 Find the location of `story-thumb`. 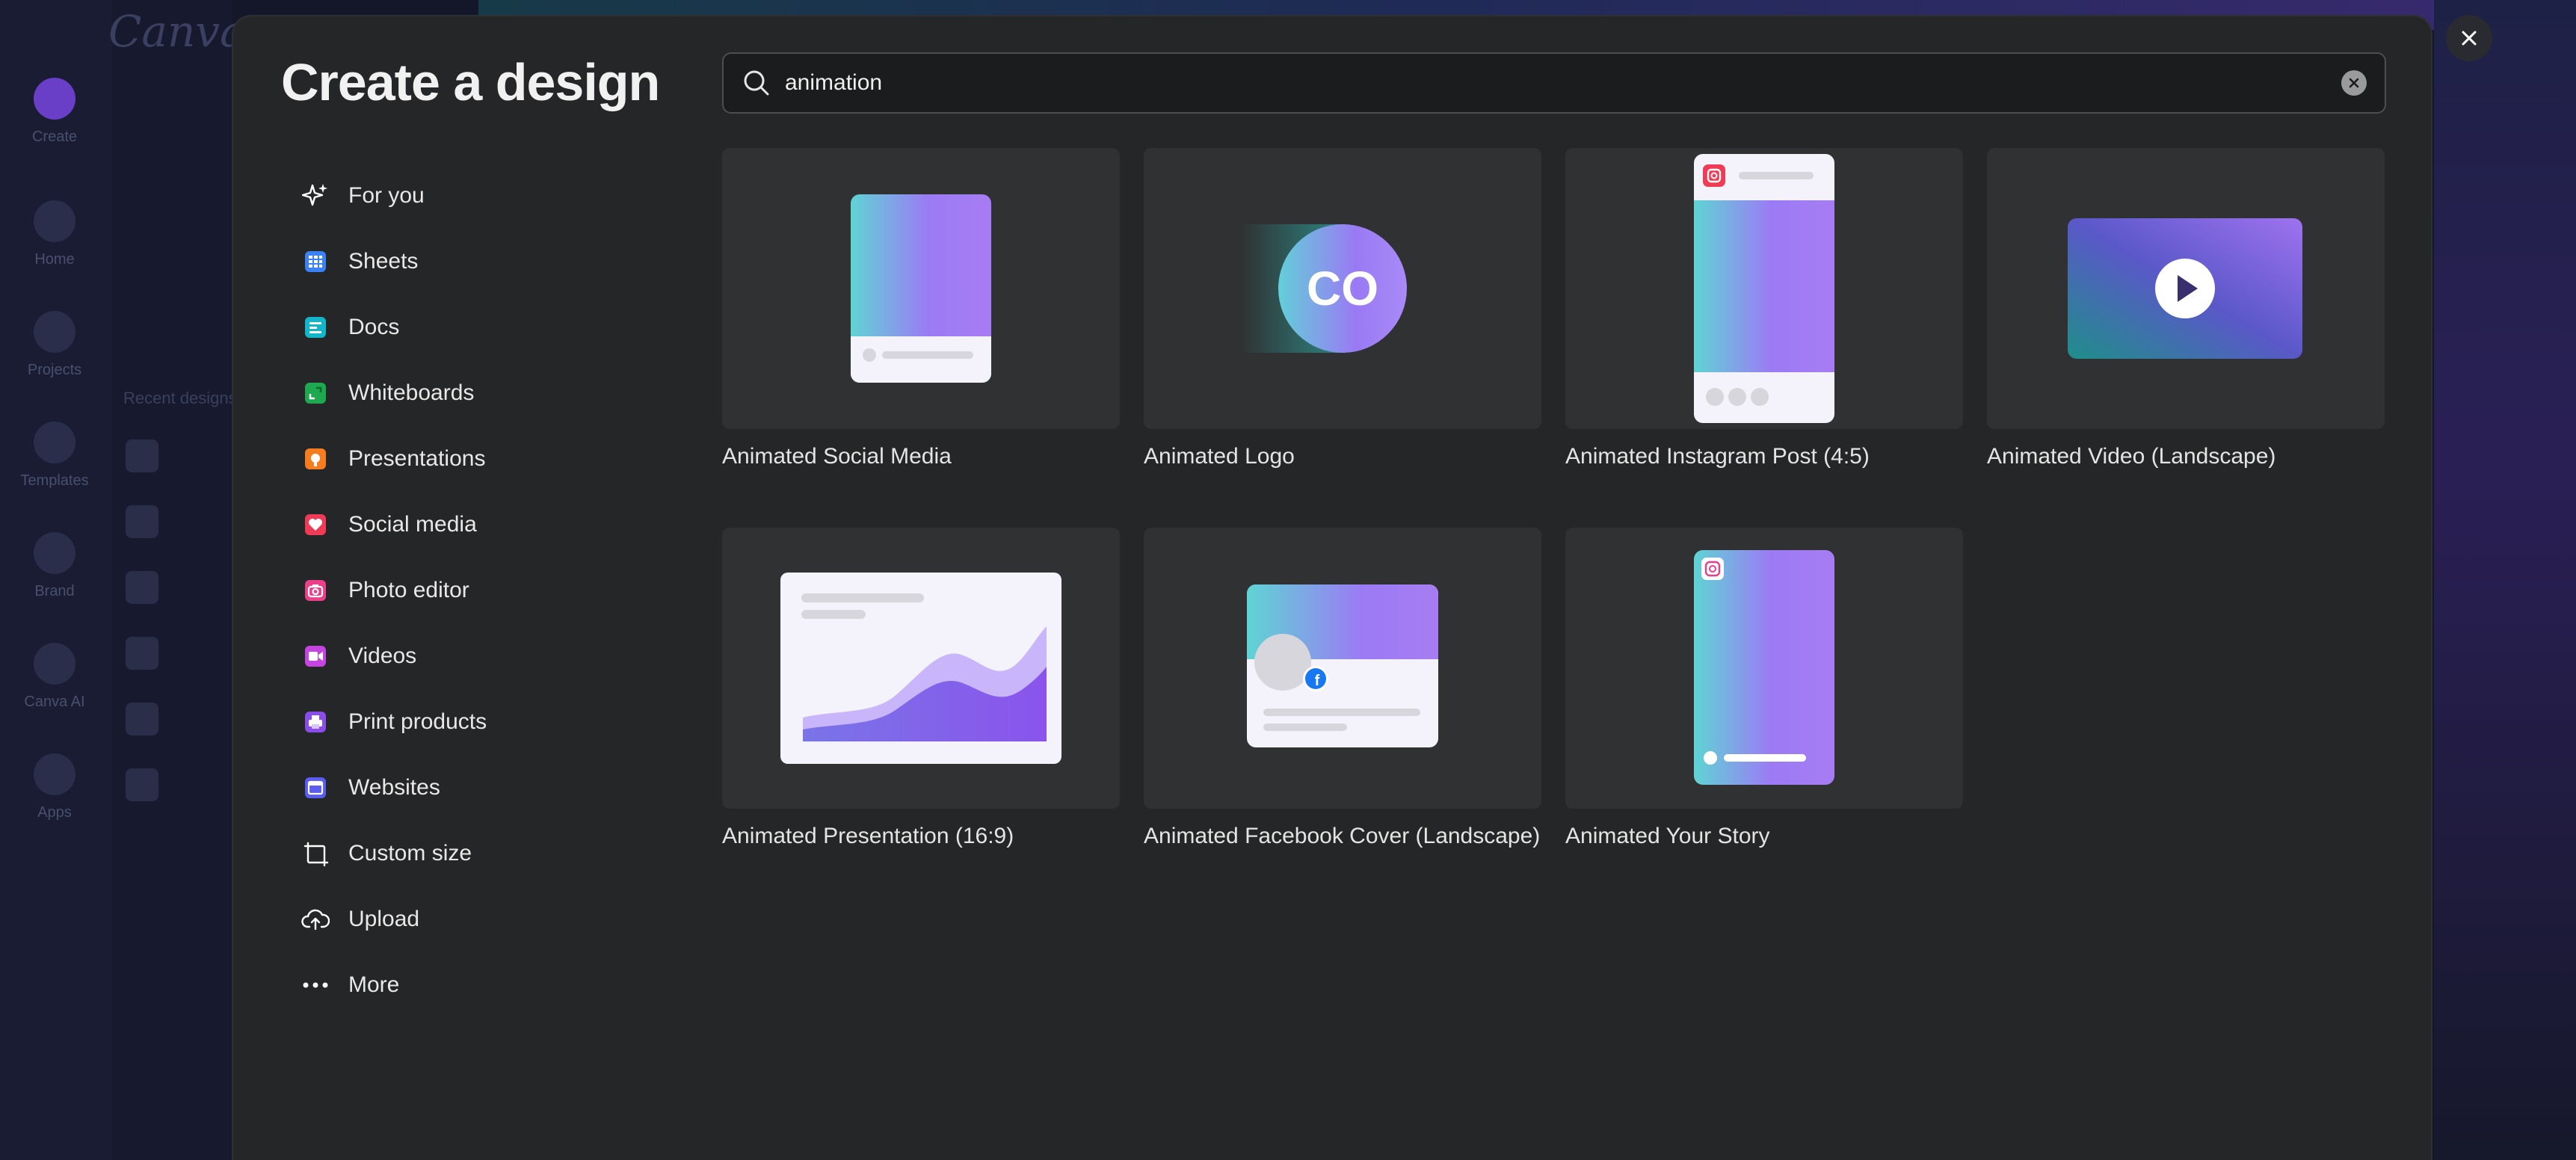

story-thumb is located at coordinates (1764, 668).